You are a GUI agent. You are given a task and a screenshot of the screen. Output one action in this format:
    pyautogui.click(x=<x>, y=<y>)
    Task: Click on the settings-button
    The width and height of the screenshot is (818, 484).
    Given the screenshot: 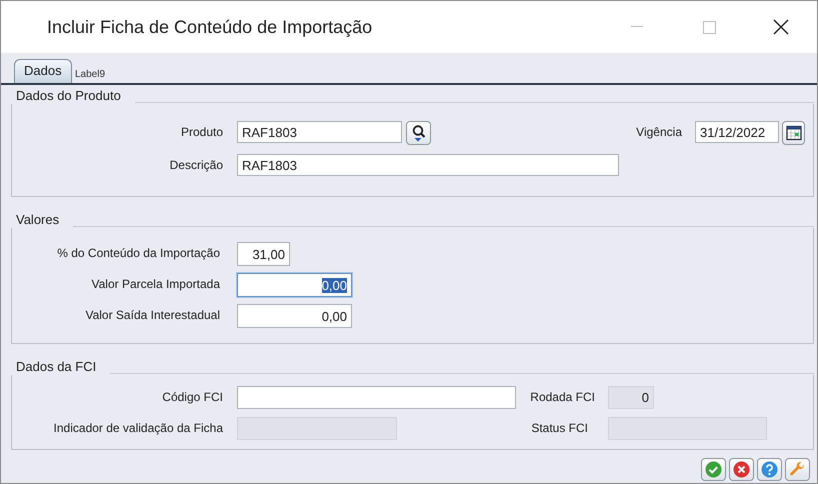 What is the action you would take?
    pyautogui.click(x=797, y=469)
    